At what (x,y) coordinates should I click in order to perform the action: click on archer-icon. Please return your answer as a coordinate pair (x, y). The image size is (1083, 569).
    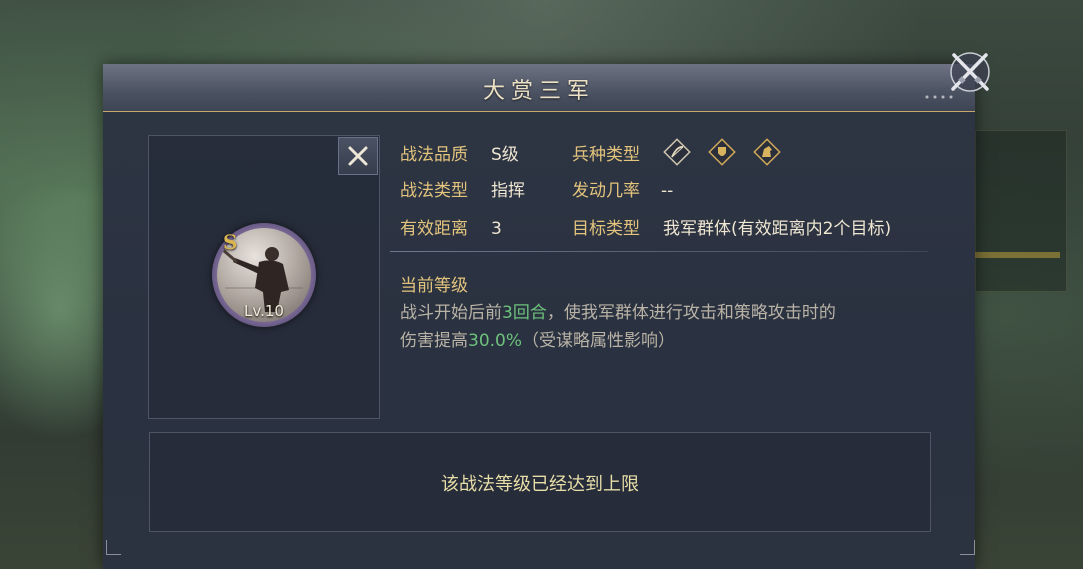
    Looking at the image, I should click on (677, 152).